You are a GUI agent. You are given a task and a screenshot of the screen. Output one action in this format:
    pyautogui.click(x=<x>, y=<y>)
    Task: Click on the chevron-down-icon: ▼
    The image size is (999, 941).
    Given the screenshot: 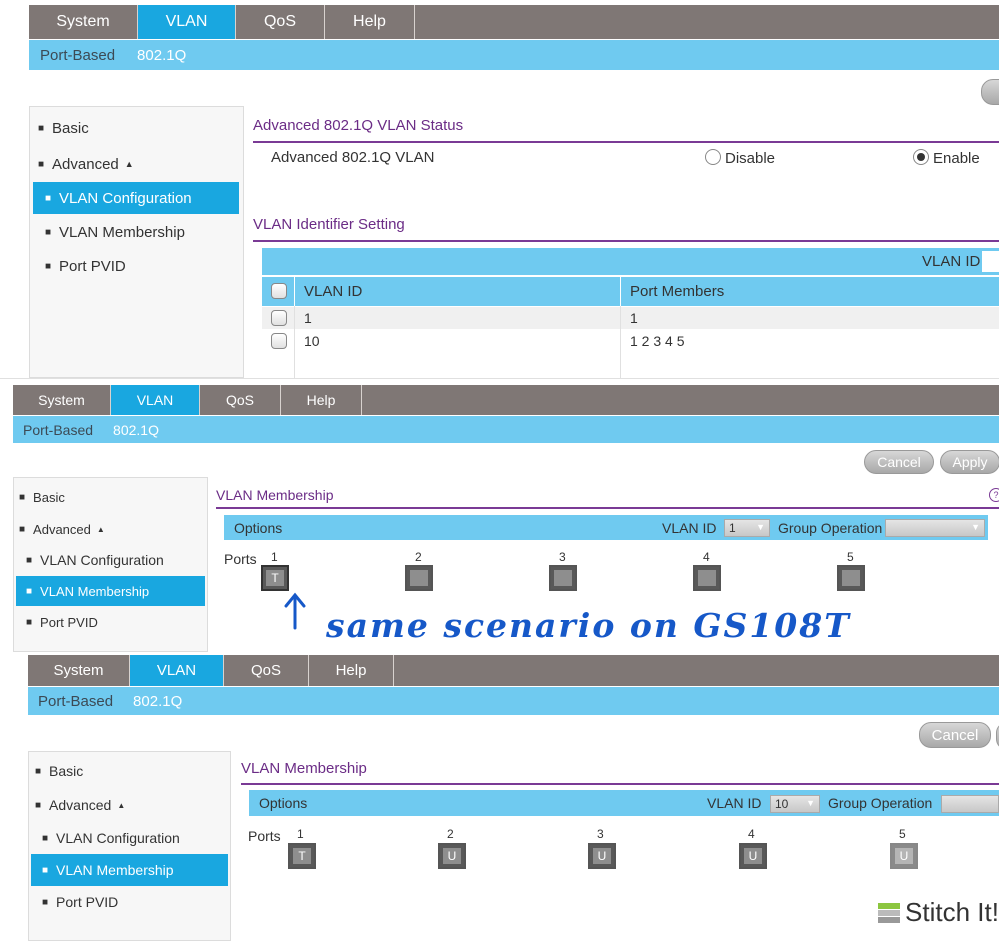 What is the action you would take?
    pyautogui.click(x=975, y=527)
    